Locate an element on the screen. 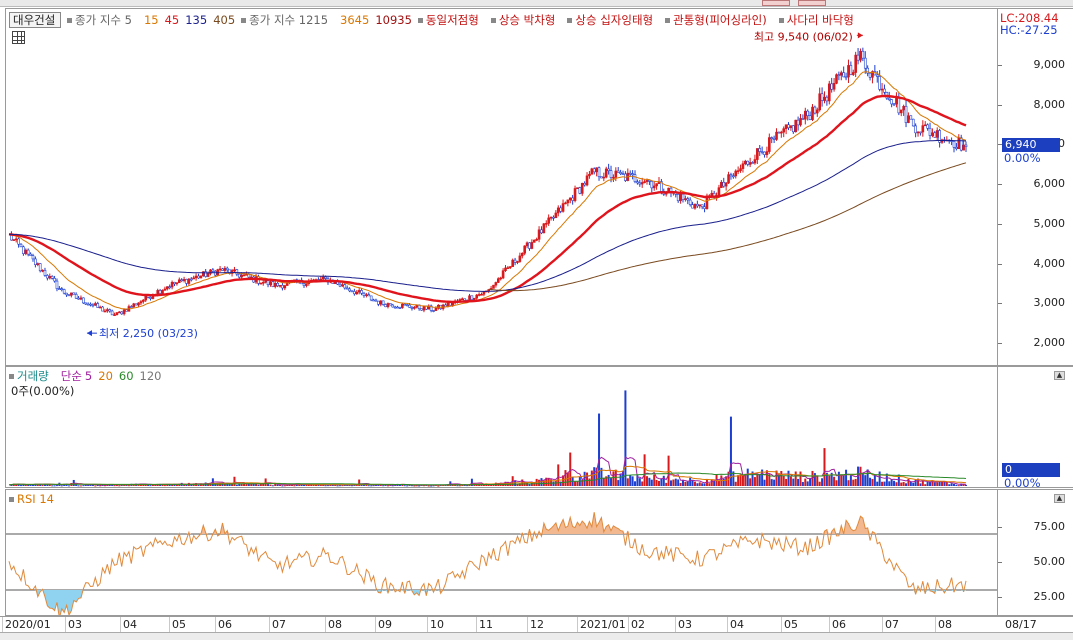  symbol-box: 대우건설 is located at coordinates (35, 20).